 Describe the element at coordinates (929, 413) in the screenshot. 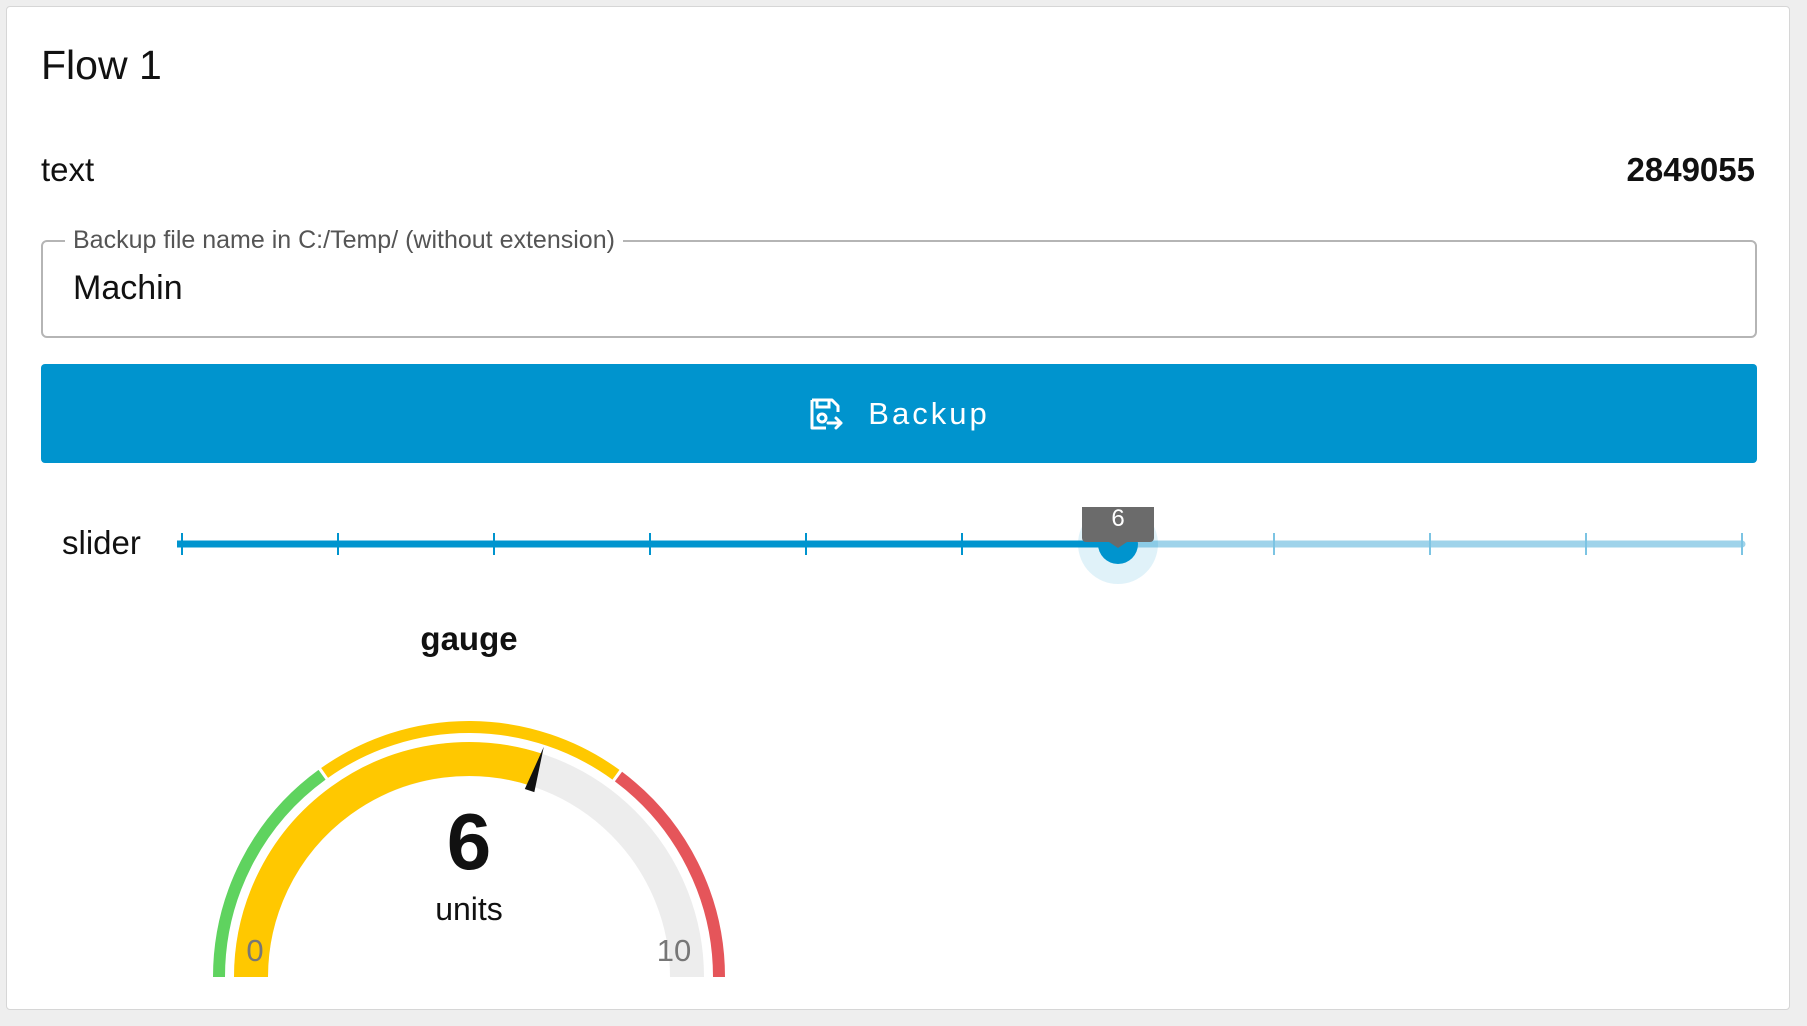

I see `backup-button-label: Backup` at that location.